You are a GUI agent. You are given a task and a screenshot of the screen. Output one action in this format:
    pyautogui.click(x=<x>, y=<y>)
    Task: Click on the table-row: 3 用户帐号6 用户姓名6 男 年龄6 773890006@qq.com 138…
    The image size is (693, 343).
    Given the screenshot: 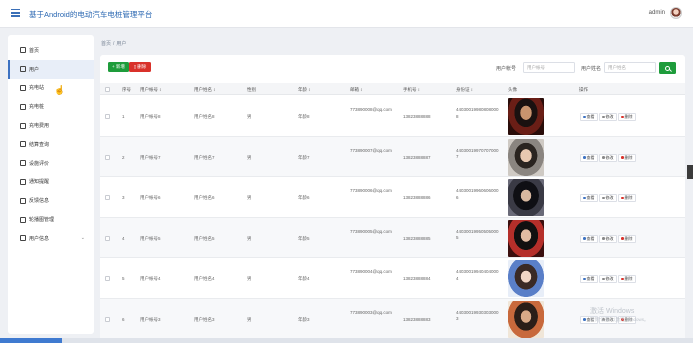 What is the action you would take?
    pyautogui.click(x=392, y=197)
    